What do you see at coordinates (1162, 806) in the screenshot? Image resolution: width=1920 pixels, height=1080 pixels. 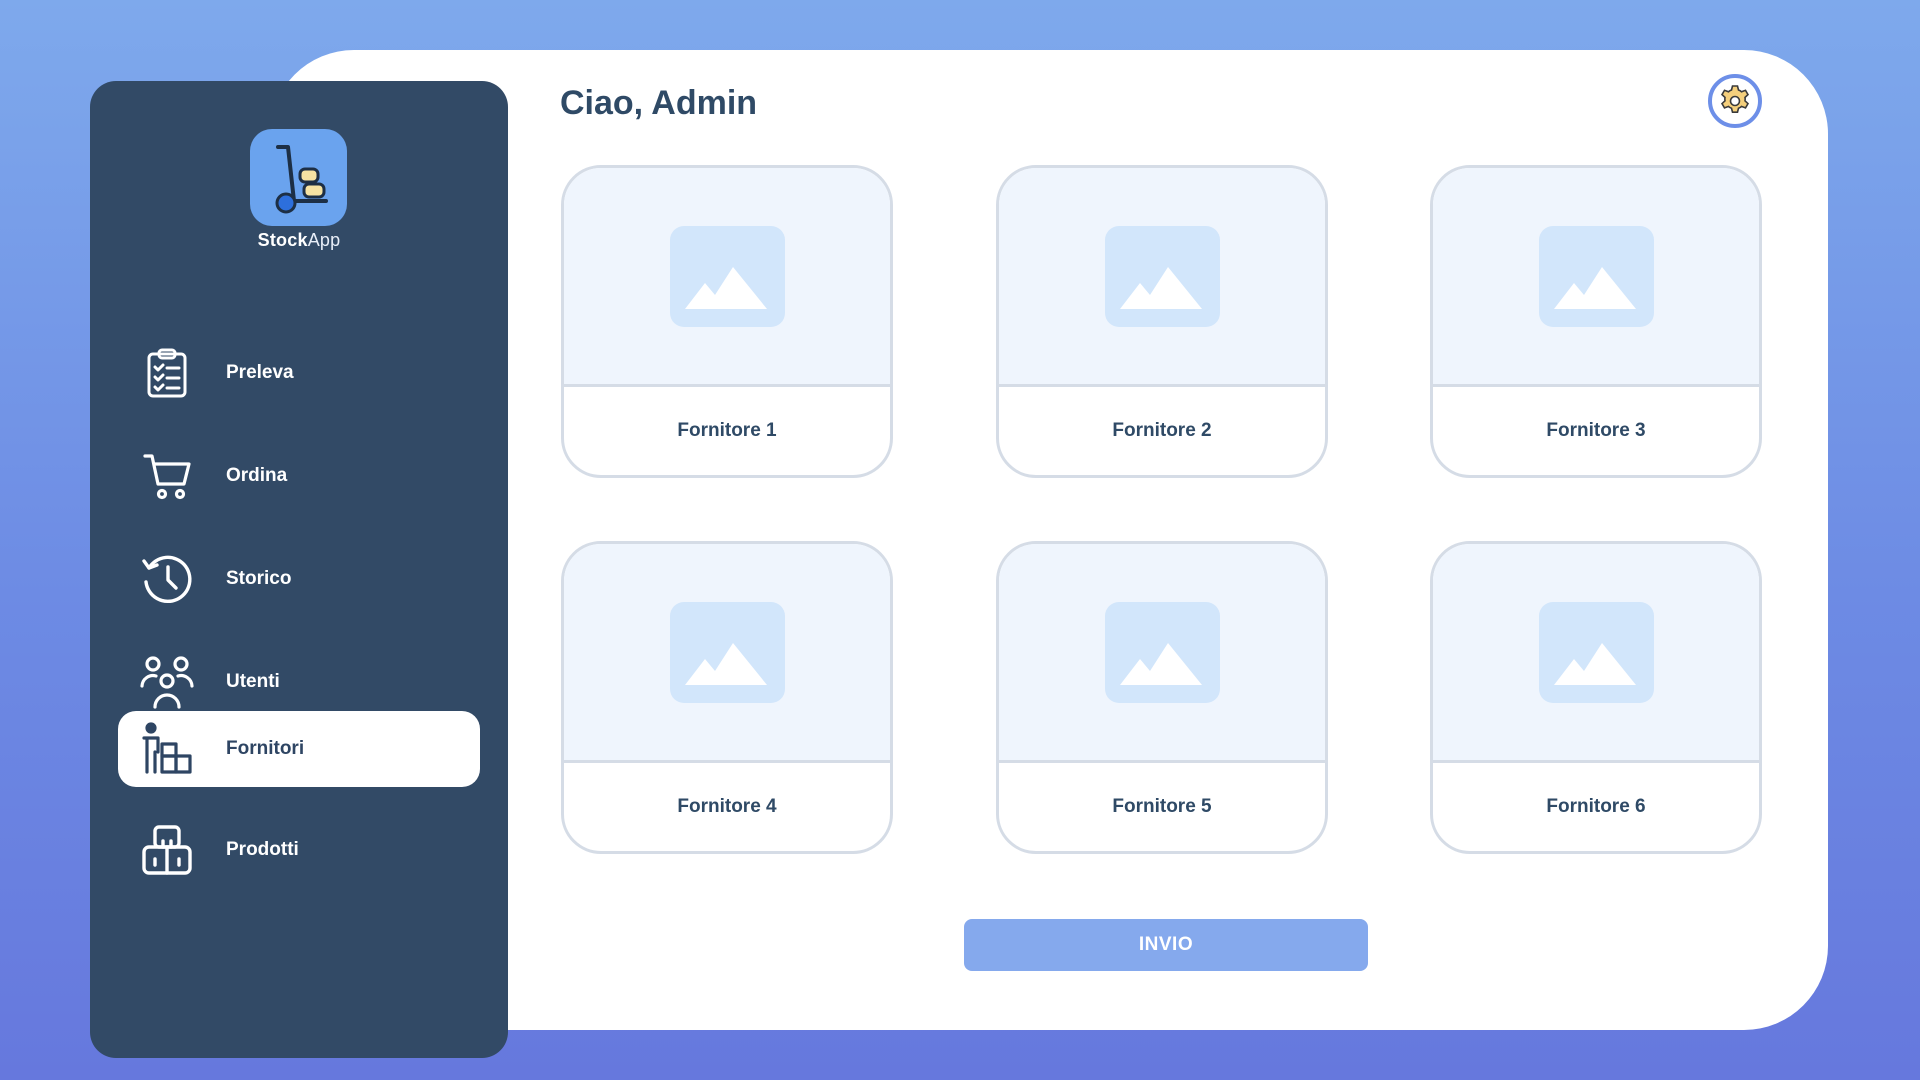 I see `card-label: Fornitore 5` at bounding box center [1162, 806].